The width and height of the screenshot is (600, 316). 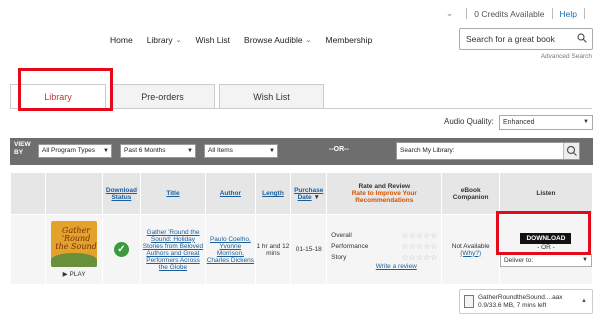 What do you see at coordinates (510, 39) in the screenshot?
I see `search-placeholder: Search for a great book` at bounding box center [510, 39].